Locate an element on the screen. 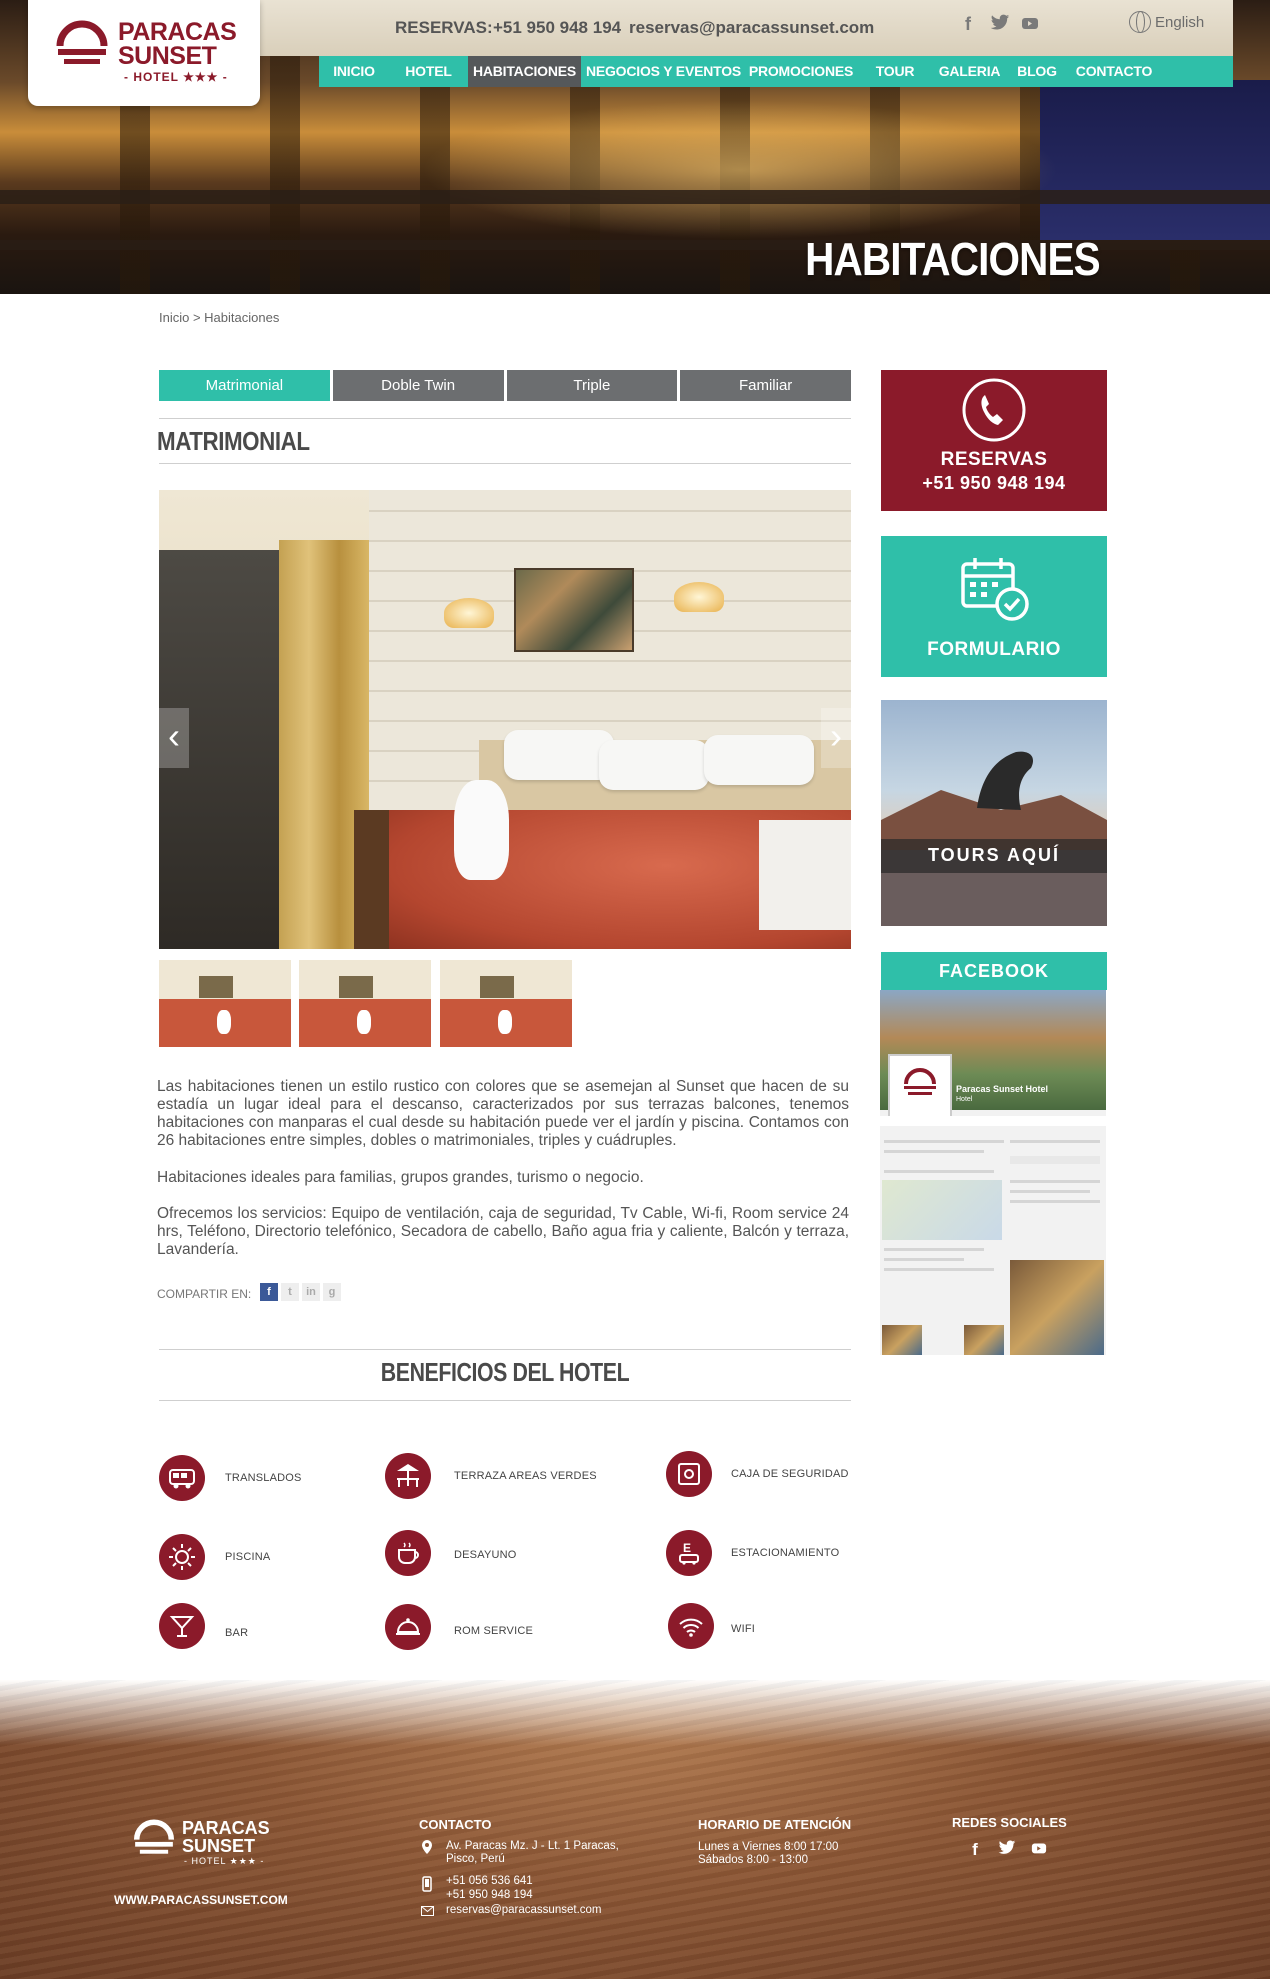 This screenshot has width=1270, height=1979. tours-banner: TOURS AQUÍ is located at coordinates (994, 813).